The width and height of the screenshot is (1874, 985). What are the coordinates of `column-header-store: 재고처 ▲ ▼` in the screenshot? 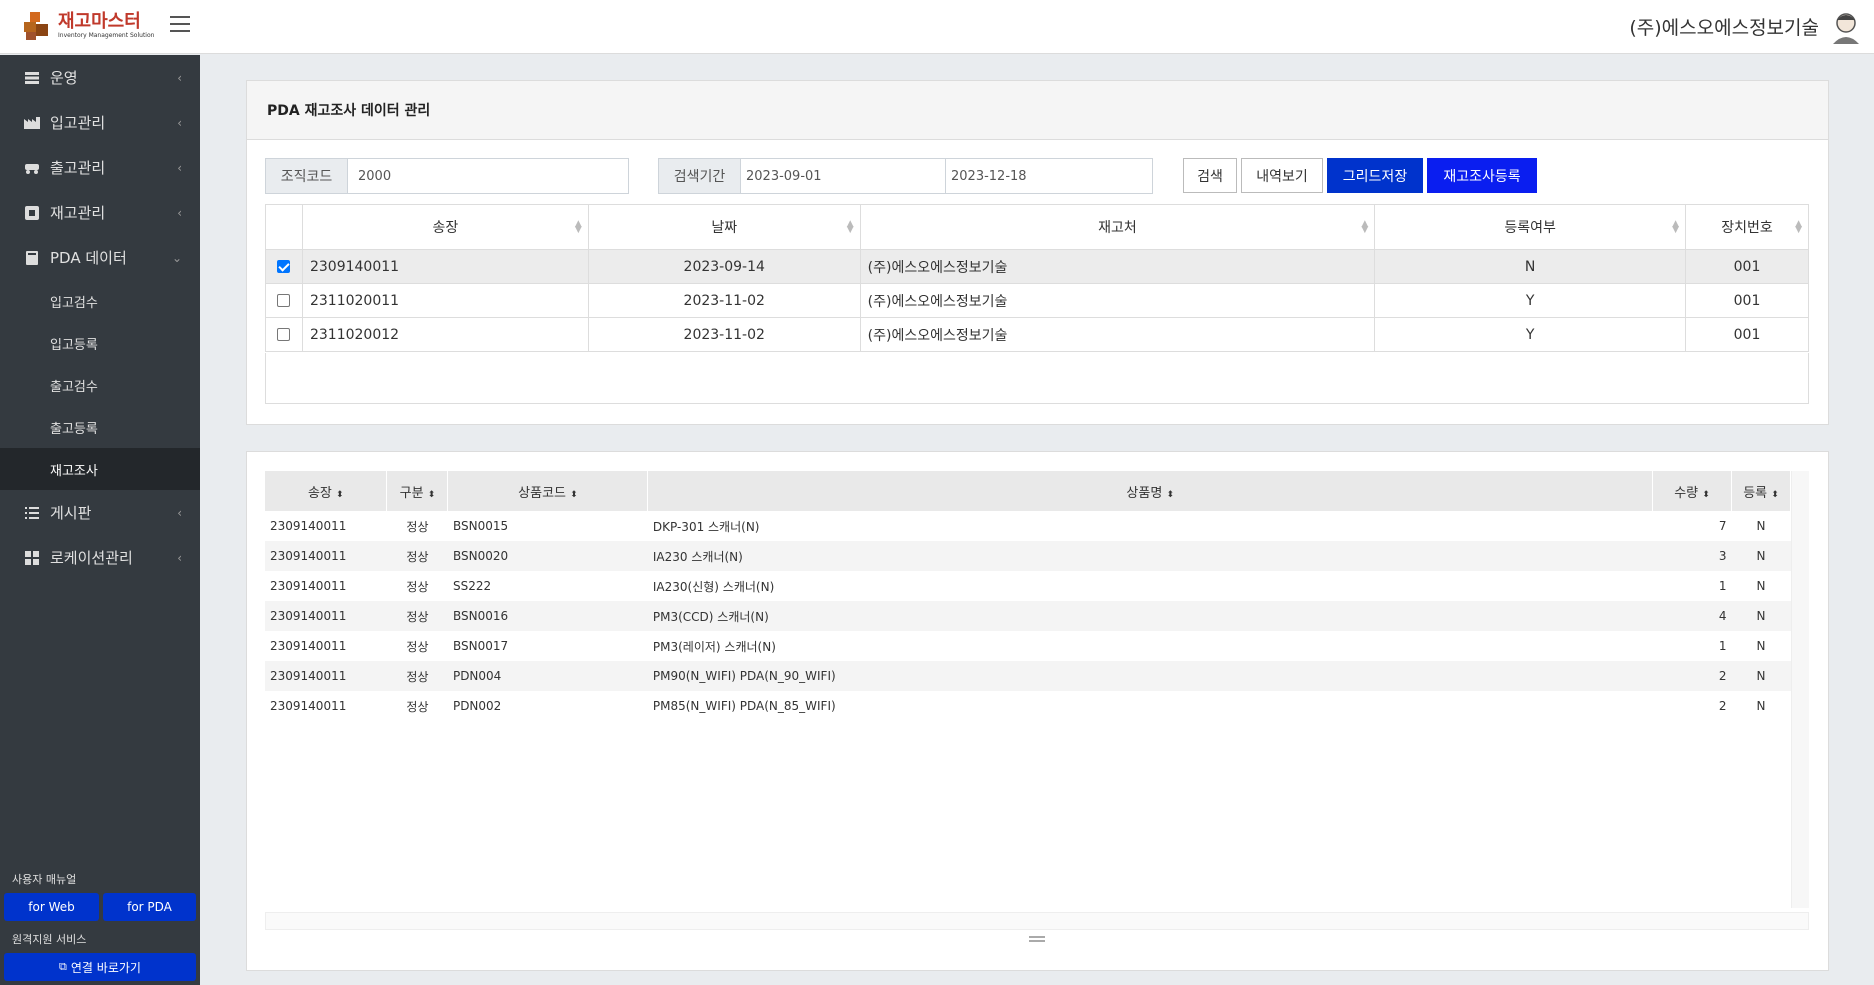 It's located at (1117, 227).